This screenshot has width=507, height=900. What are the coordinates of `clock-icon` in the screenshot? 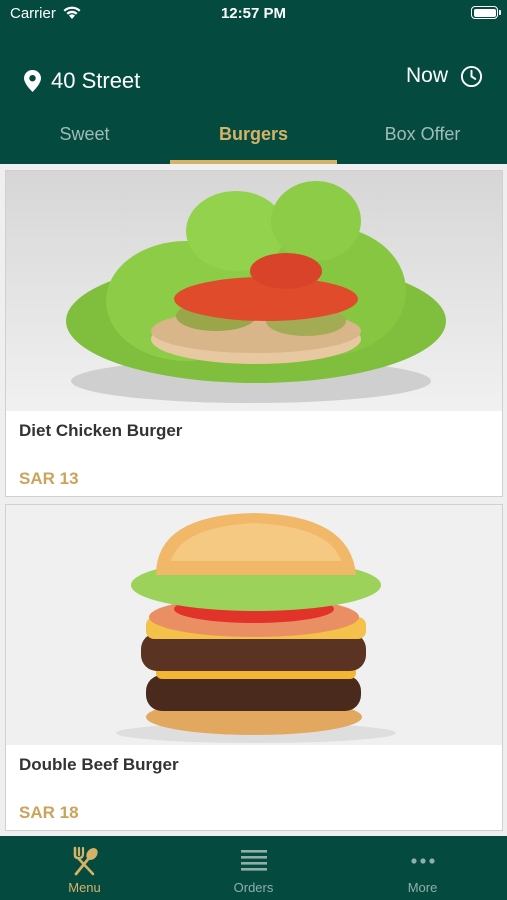 It's located at (471, 76).